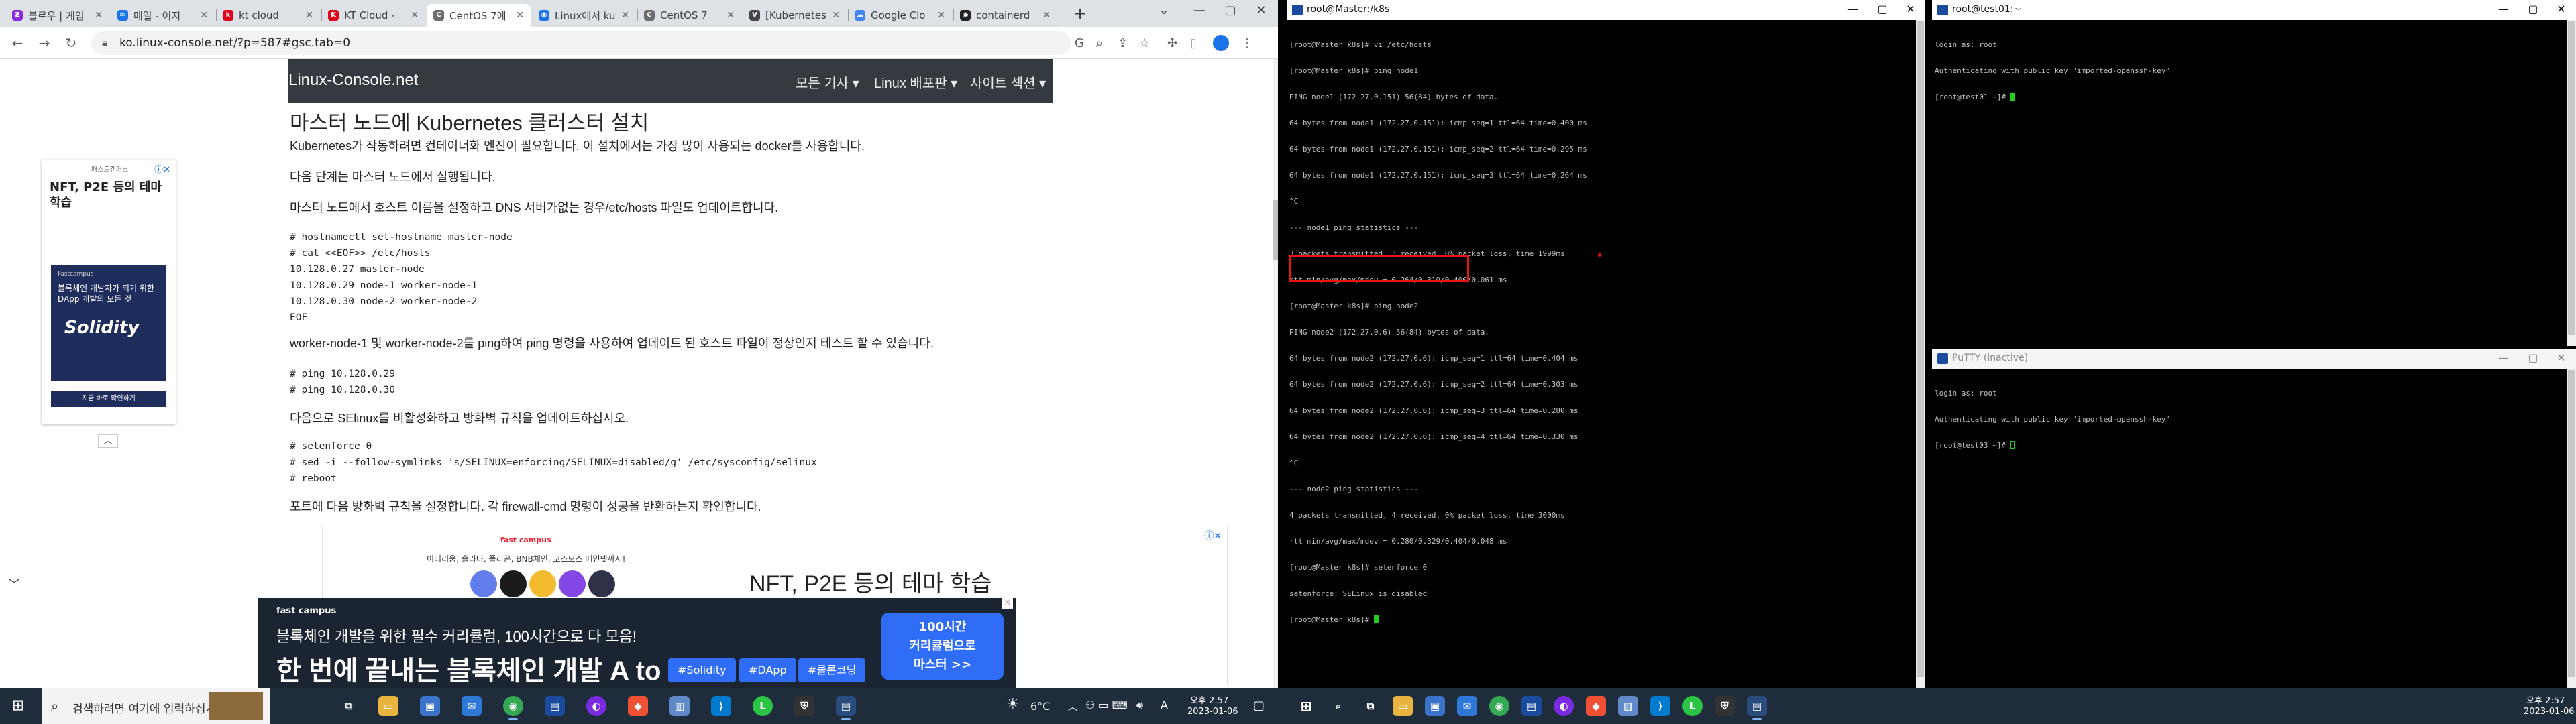 The image size is (2576, 724). I want to click on bottom-ad-tag: #DApp, so click(767, 670).